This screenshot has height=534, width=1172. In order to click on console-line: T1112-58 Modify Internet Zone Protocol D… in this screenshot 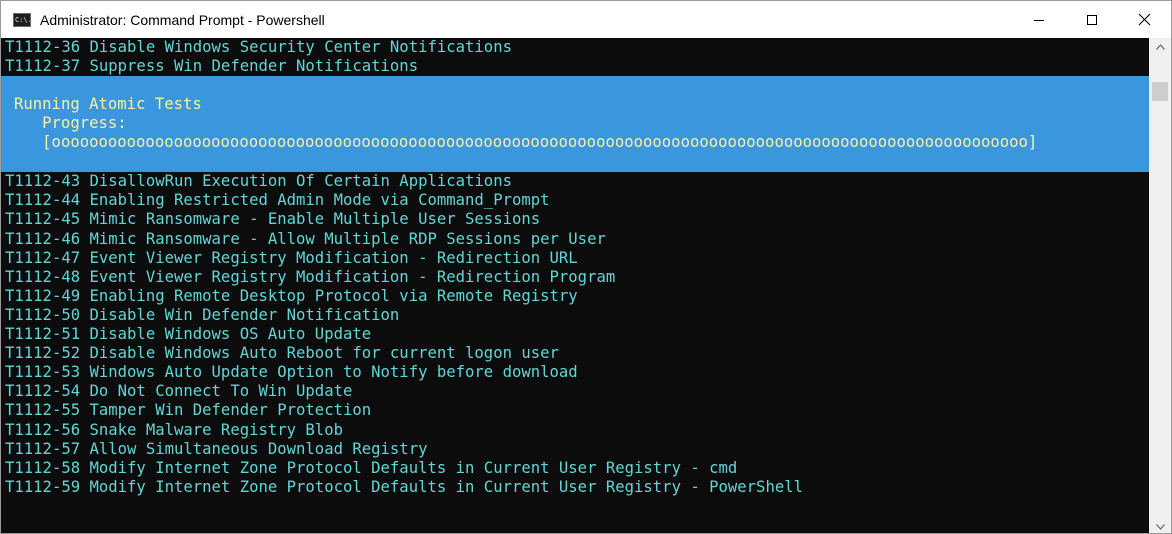, I will do `click(371, 467)`.